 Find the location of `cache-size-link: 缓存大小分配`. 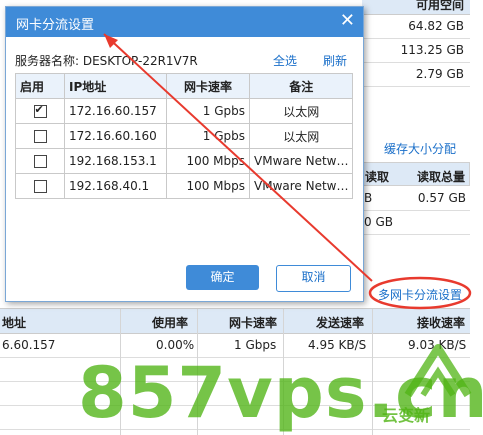

cache-size-link: 缓存大小分配 is located at coordinates (420, 148).